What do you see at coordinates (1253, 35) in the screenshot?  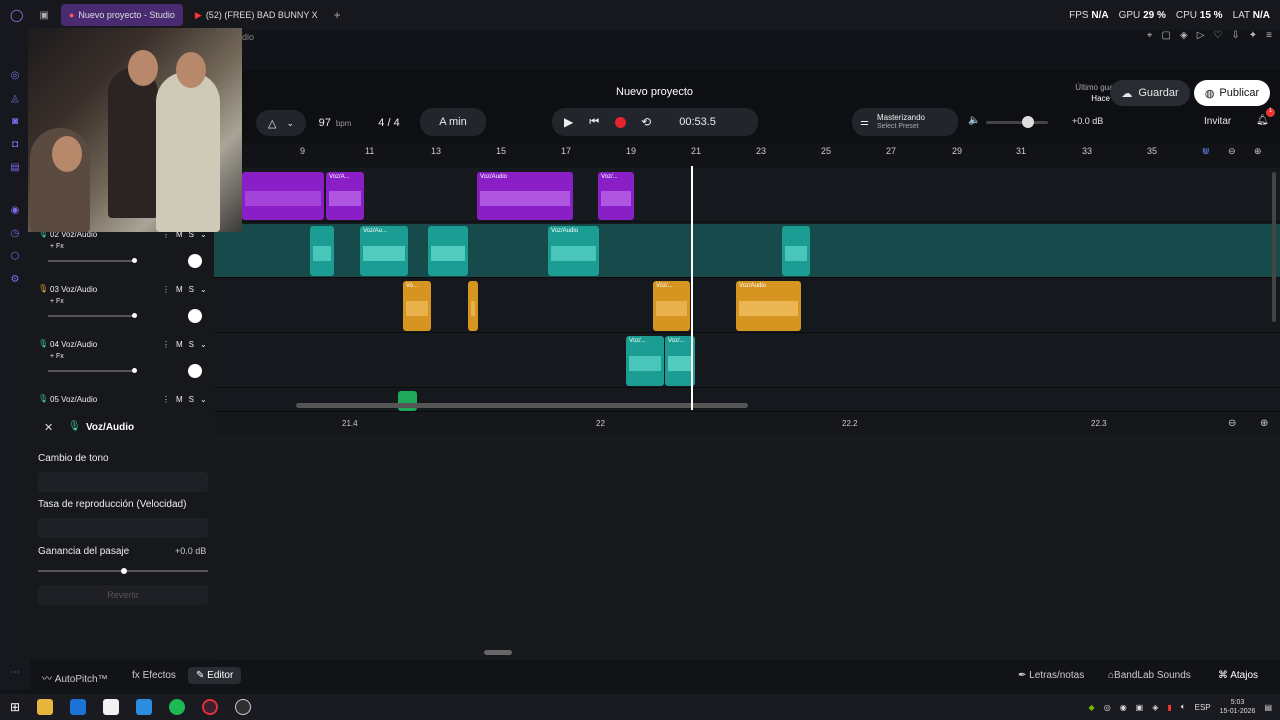 I see `aria-ai-icon: ✦` at bounding box center [1253, 35].